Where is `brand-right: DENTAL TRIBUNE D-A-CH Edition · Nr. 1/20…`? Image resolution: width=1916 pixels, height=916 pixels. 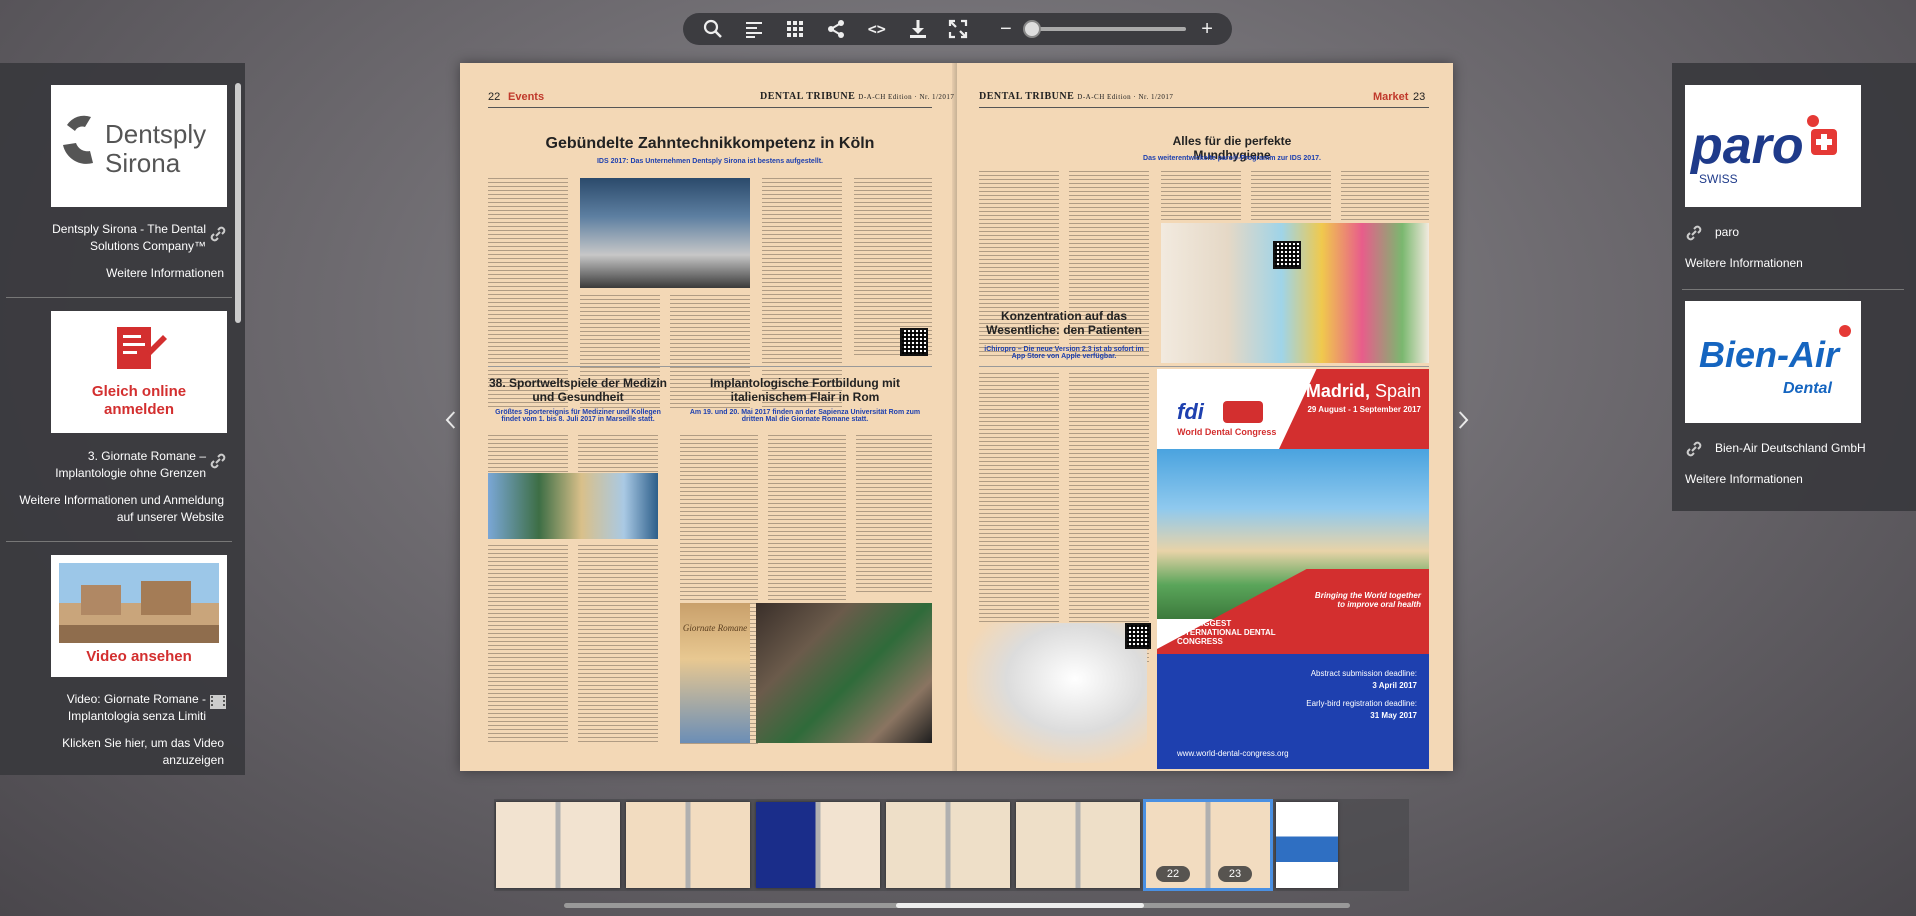
brand-right: DENTAL TRIBUNE D-A-CH Edition · Nr. 1/20… is located at coordinates (1076, 96).